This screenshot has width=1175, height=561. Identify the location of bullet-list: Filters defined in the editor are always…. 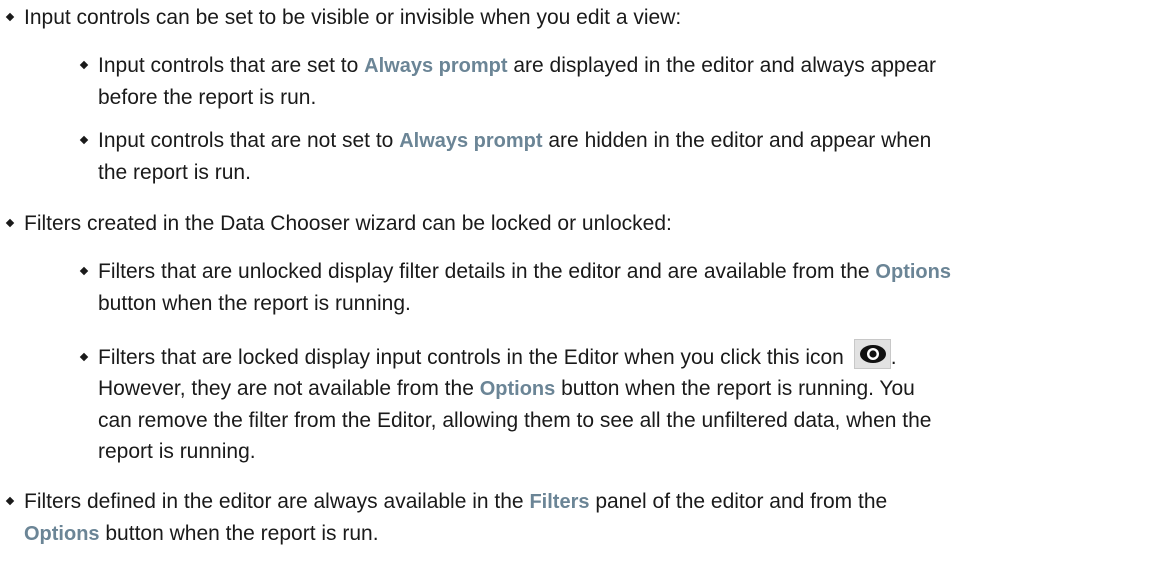
(585, 518).